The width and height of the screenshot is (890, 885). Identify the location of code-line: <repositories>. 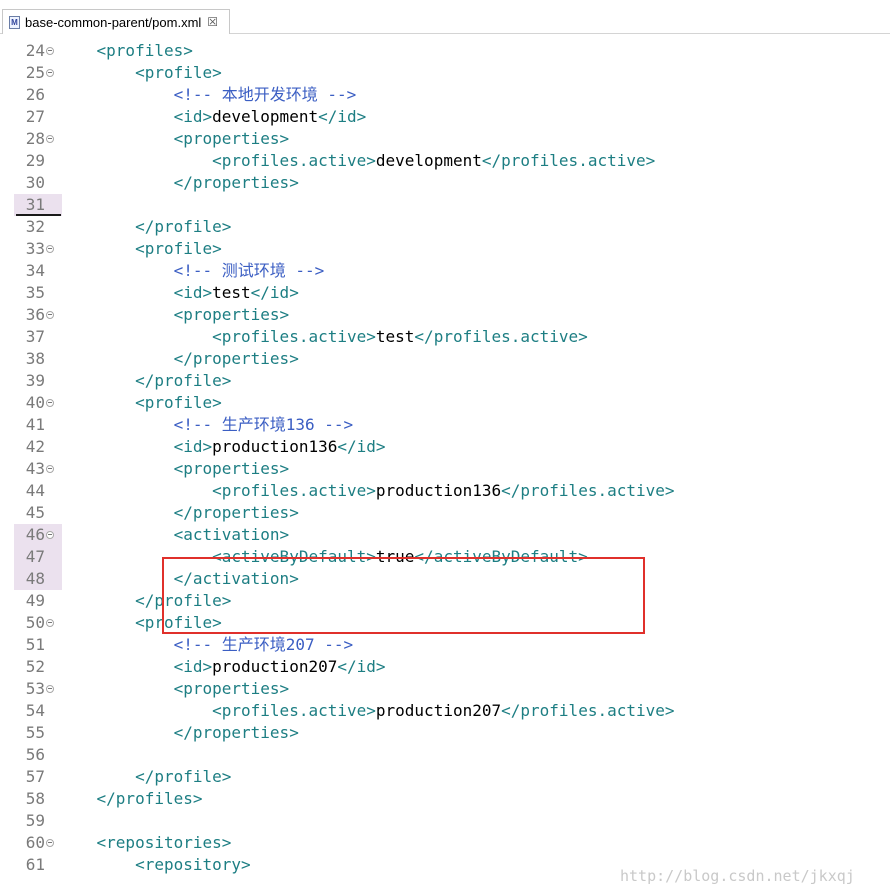
(145, 843).